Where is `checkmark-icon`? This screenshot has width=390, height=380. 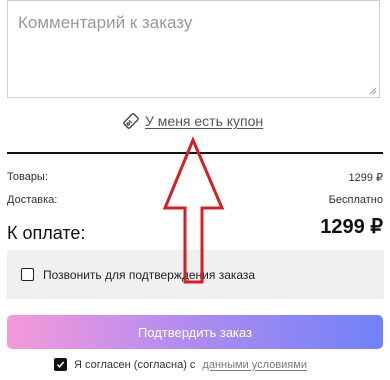 checkmark-icon is located at coordinates (60, 365).